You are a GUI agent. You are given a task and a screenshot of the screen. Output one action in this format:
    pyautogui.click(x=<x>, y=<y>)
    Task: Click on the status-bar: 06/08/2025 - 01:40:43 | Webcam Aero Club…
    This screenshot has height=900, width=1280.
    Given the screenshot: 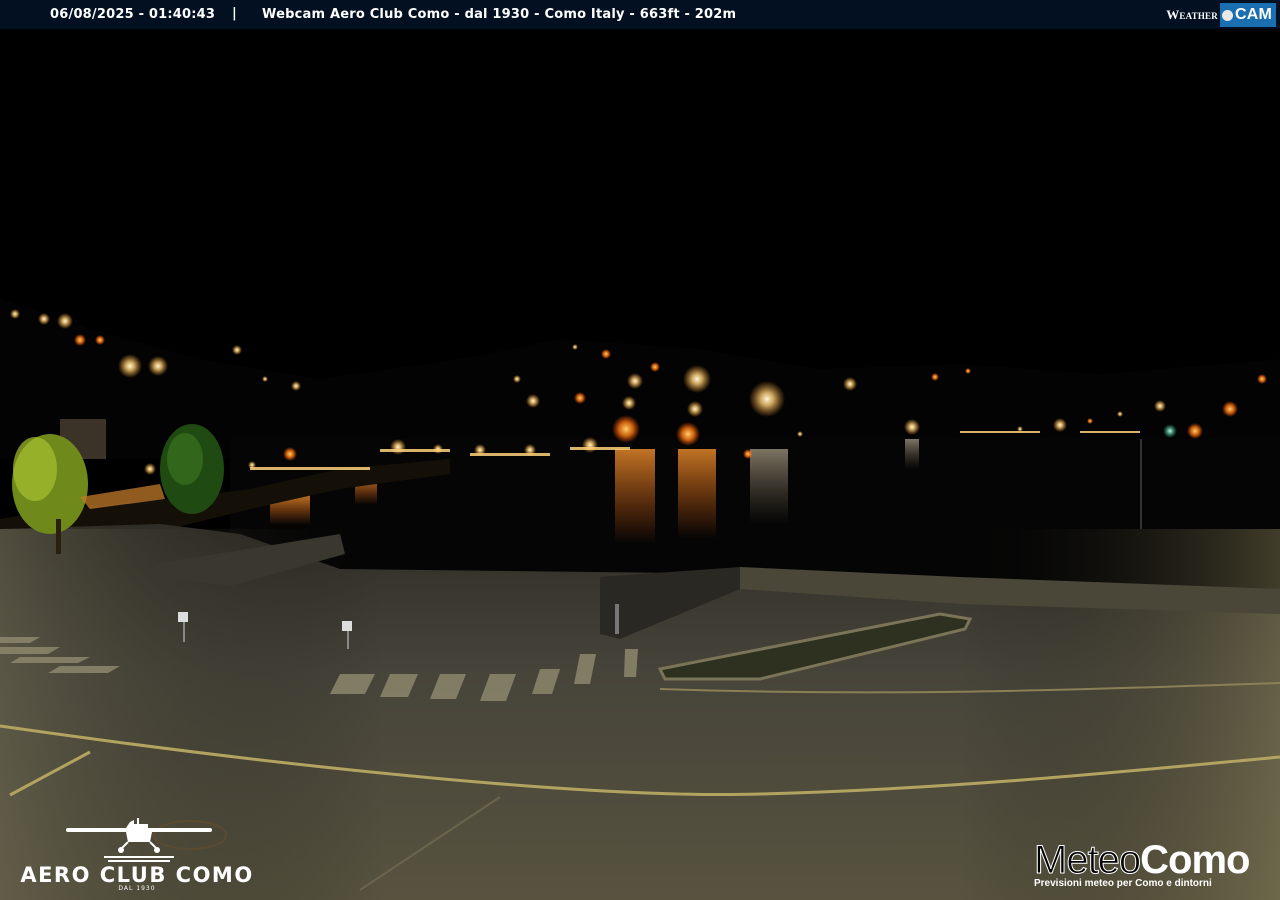 What is the action you would take?
    pyautogui.click(x=640, y=14)
    